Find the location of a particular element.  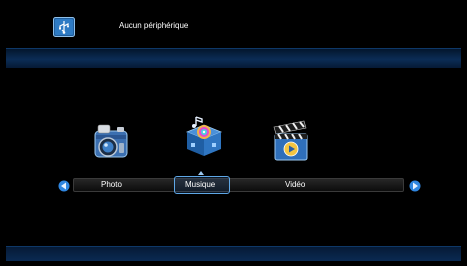

media-menu-bar: Photo Musique Vidéo is located at coordinates (238, 182).